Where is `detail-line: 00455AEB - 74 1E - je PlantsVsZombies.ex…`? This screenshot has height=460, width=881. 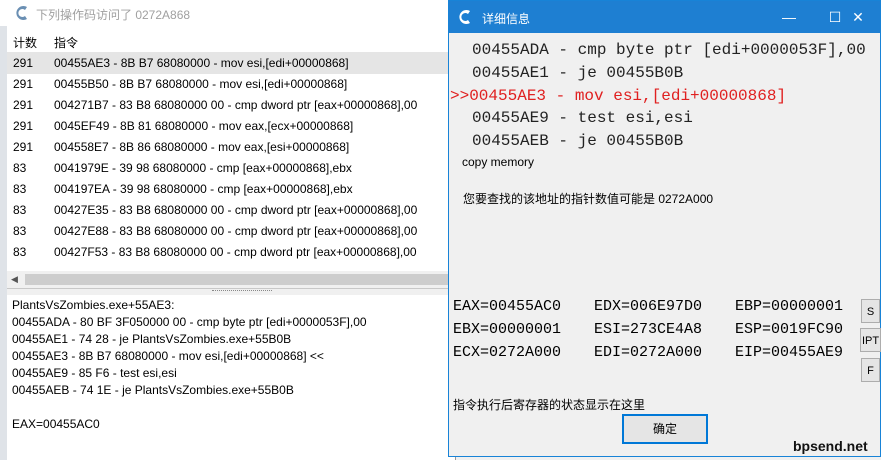
detail-line: 00455AEB - 74 1E - je PlantsVsZombies.ex… is located at coordinates (153, 390).